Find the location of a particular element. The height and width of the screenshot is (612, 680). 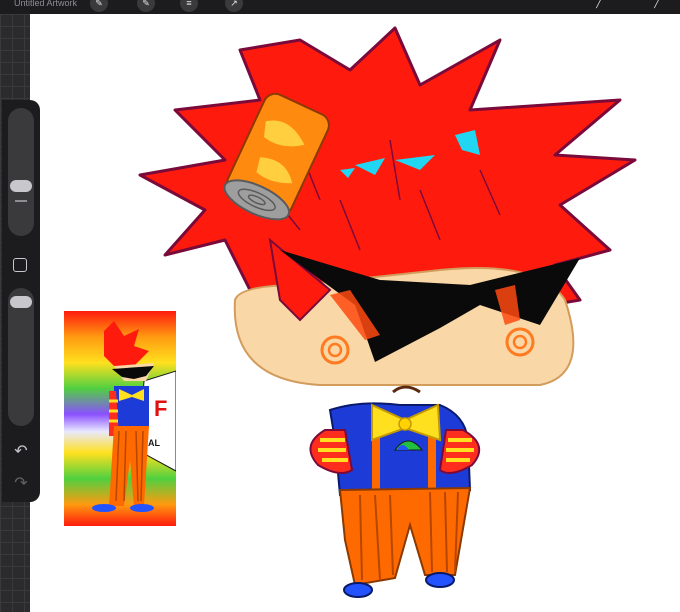

brush-size-slider is located at coordinates (21, 172).